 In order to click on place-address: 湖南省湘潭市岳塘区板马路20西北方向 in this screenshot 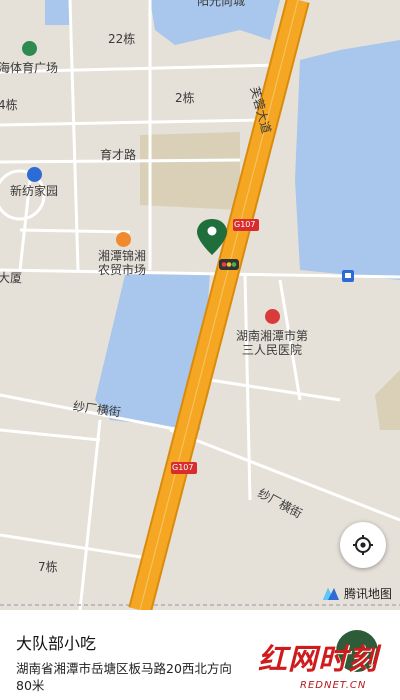, I will do `click(124, 668)`.